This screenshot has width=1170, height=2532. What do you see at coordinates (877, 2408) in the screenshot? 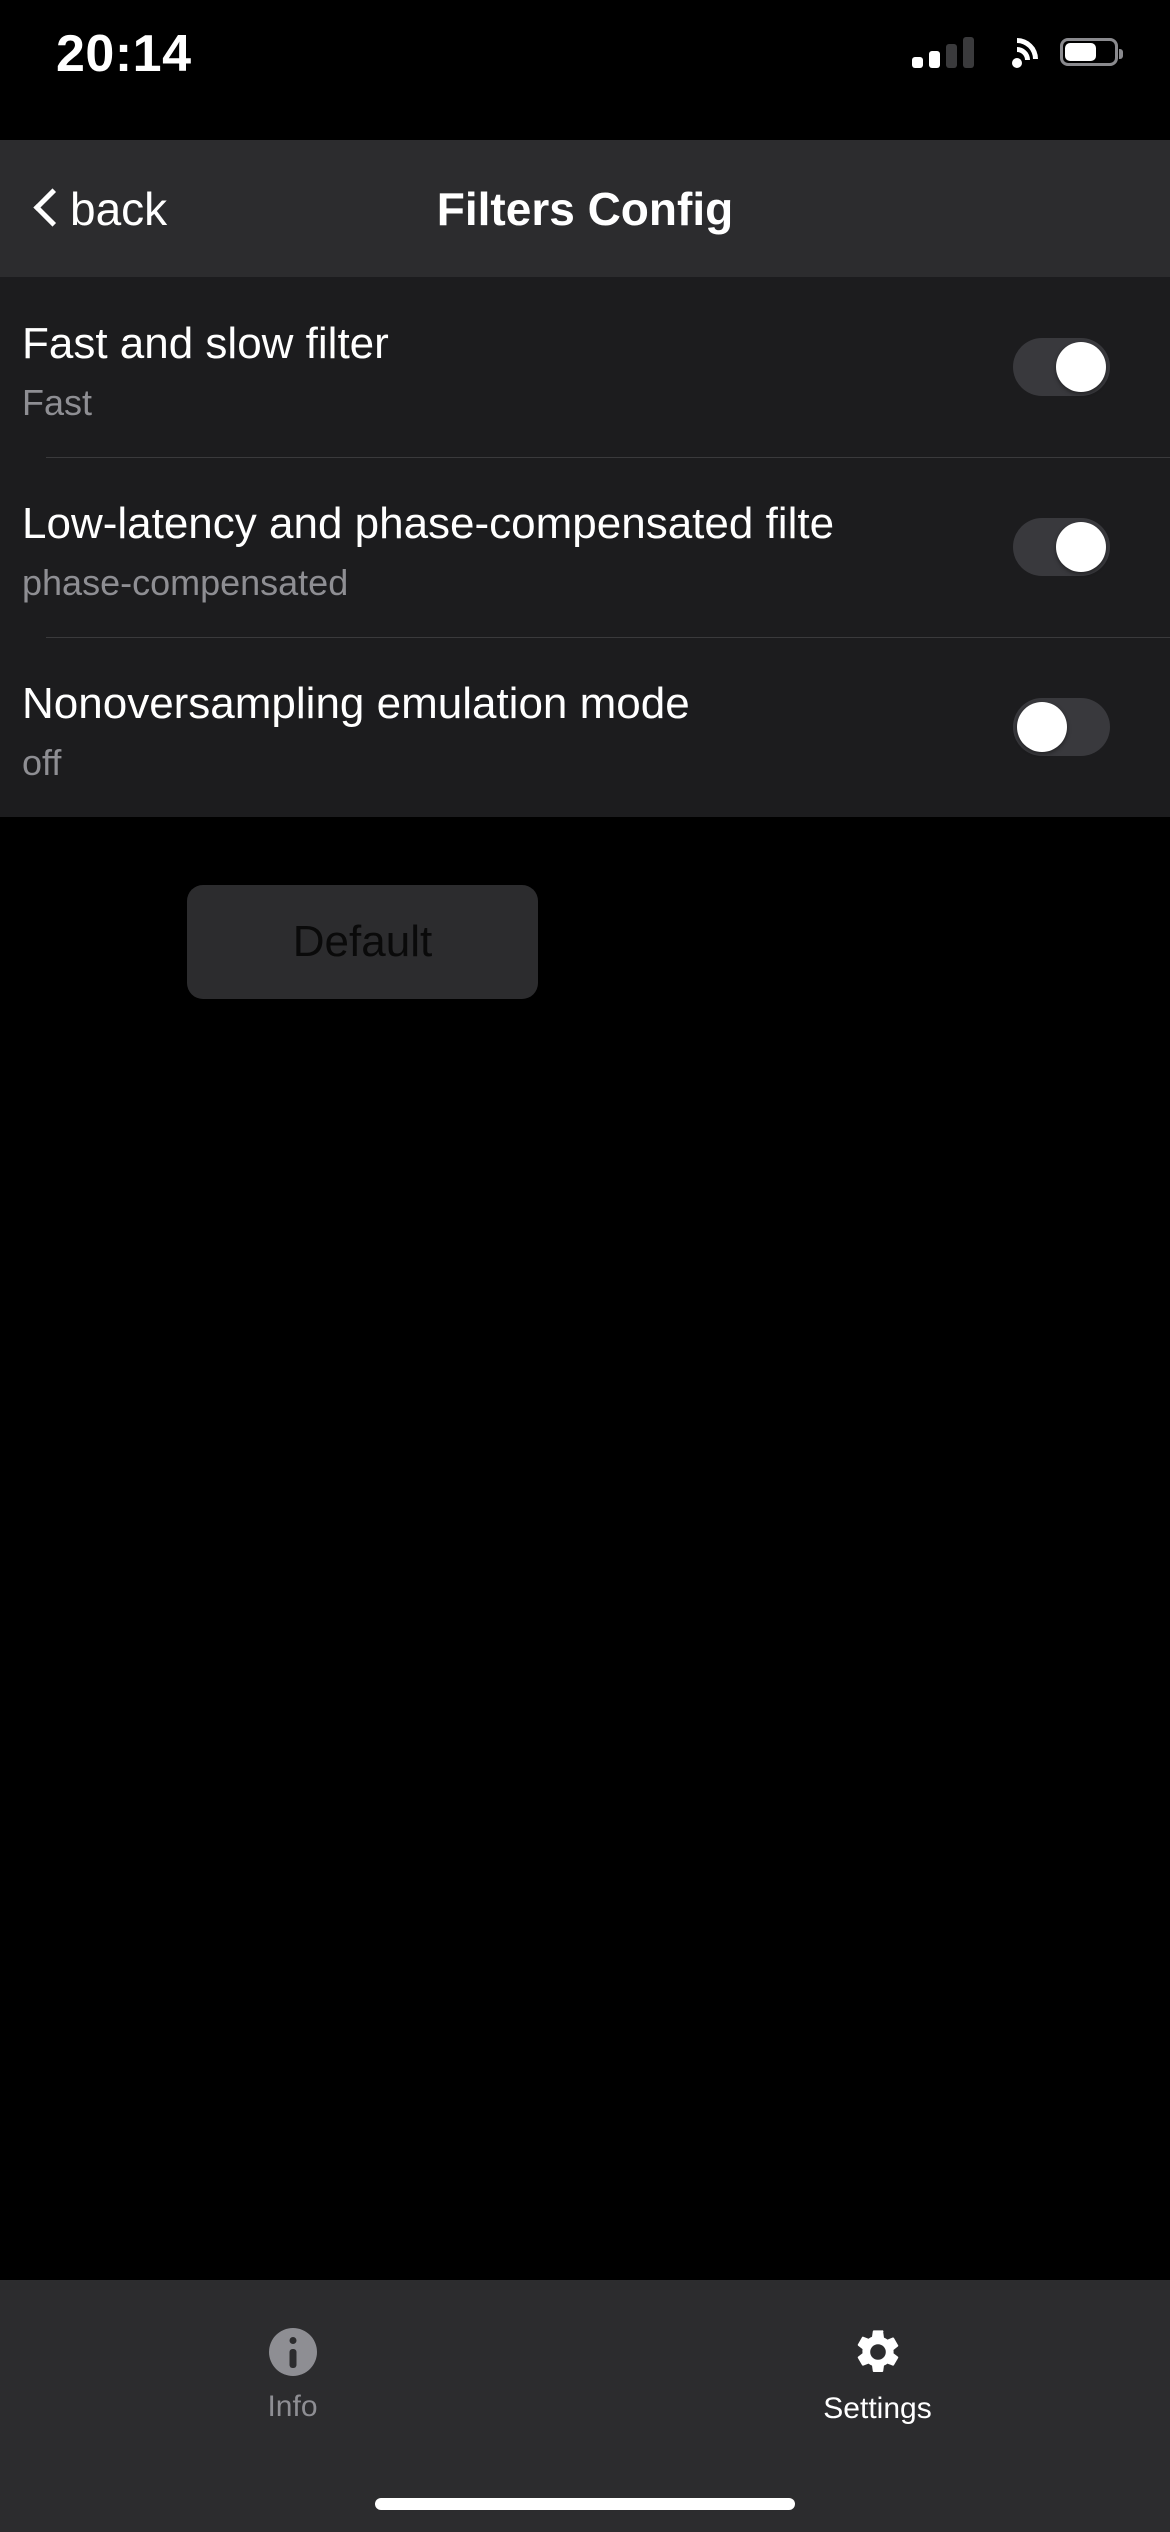
I see `tab-settings-label: Settings` at bounding box center [877, 2408].